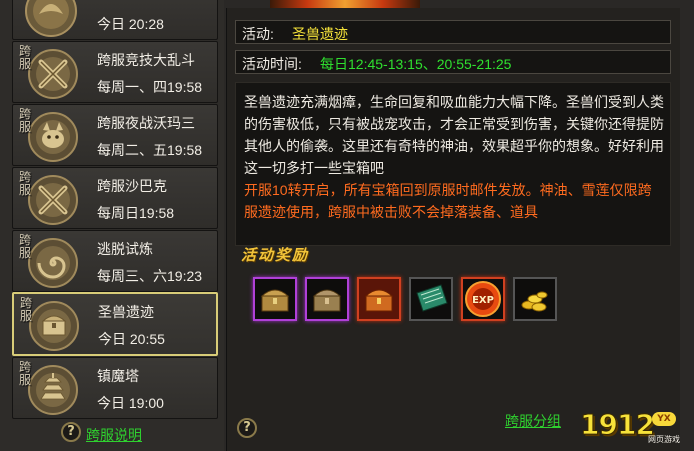 The image size is (694, 451). What do you see at coordinates (258, 34) in the screenshot?
I see `activity-name-label: 活动:` at bounding box center [258, 34].